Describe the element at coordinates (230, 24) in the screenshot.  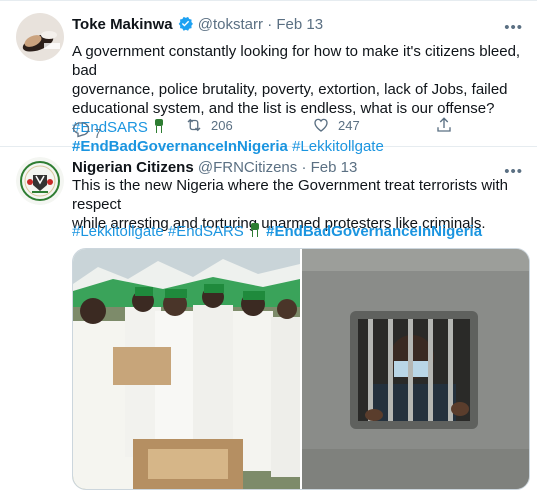
I see `author-handle: @tokstarr` at that location.